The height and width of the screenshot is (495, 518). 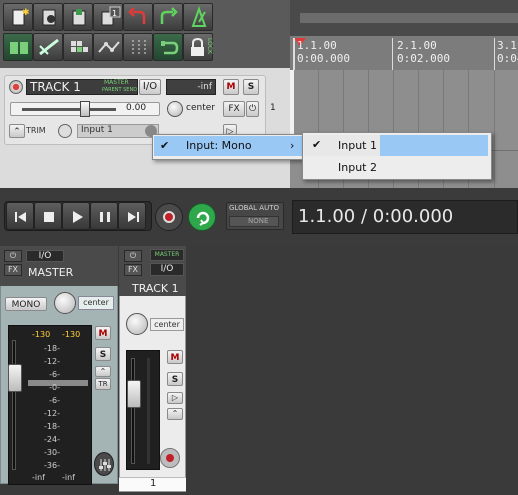 What do you see at coordinates (198, 47) in the screenshot?
I see `lock-icon: LOCK` at bounding box center [198, 47].